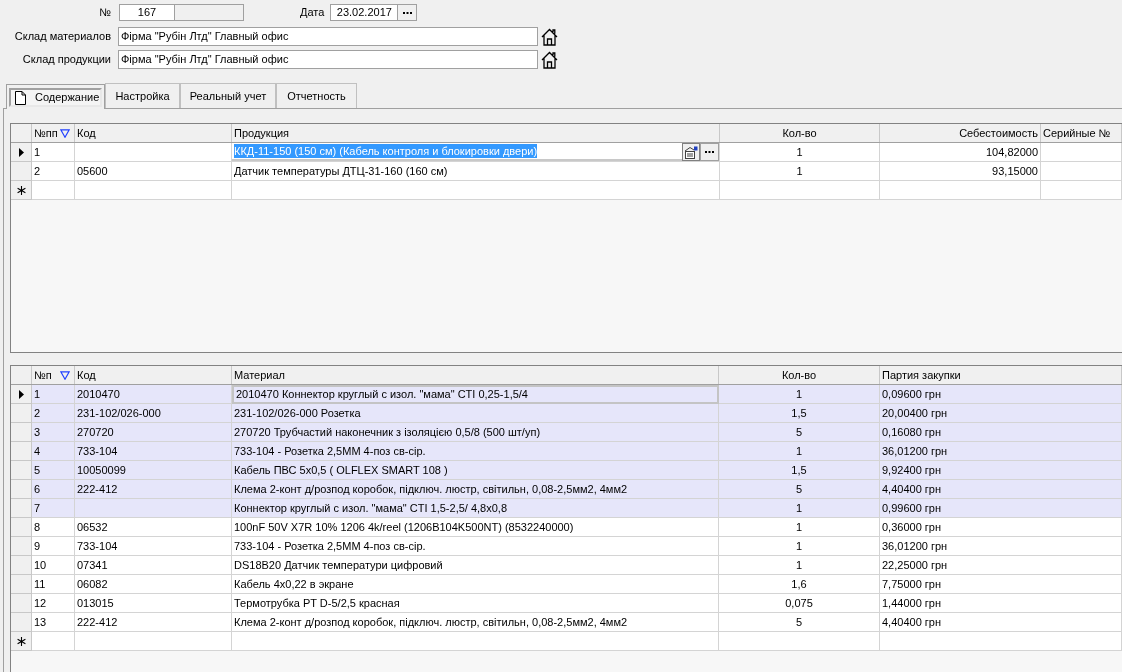 Image resolution: width=1122 pixels, height=672 pixels. I want to click on readonly-field, so click(209, 12).